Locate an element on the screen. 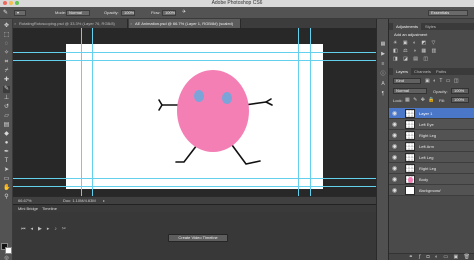  crop-tool-icon: ⌗ is located at coordinates (6, 62).